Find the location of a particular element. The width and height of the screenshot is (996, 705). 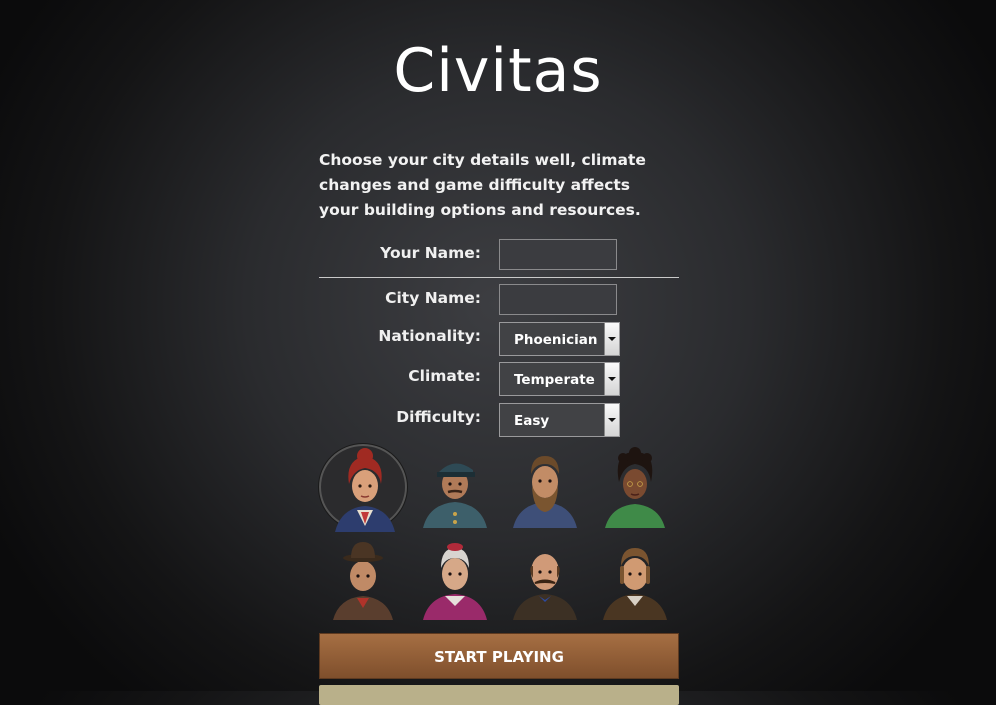

avatar-woman-curly-hair is located at coordinates (635, 487).